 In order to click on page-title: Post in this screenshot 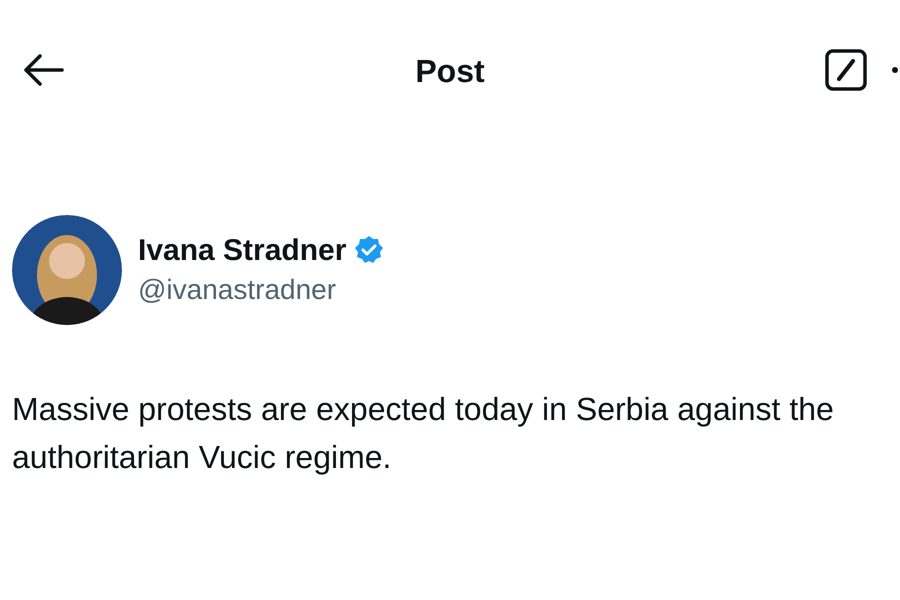, I will do `click(450, 71)`.